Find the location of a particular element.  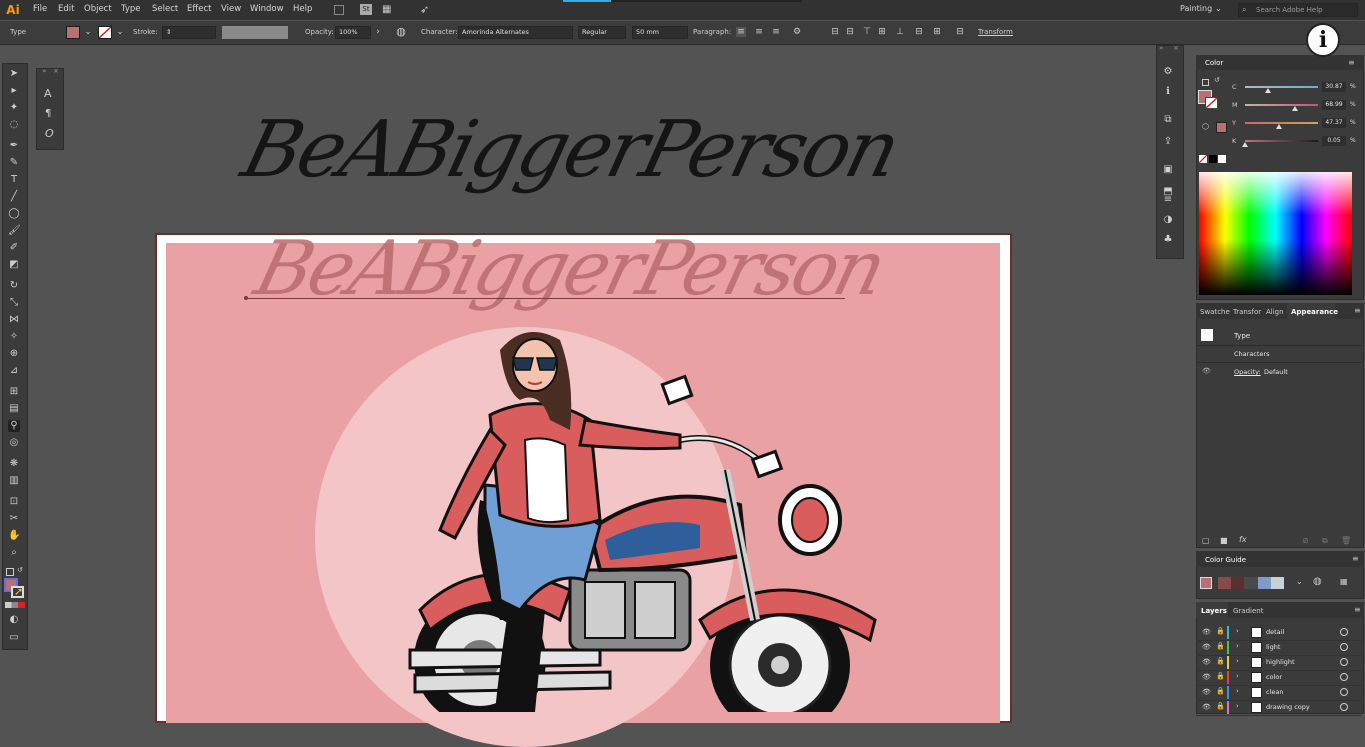

align-objects-icon-1: ⊟ is located at coordinates (835, 32).